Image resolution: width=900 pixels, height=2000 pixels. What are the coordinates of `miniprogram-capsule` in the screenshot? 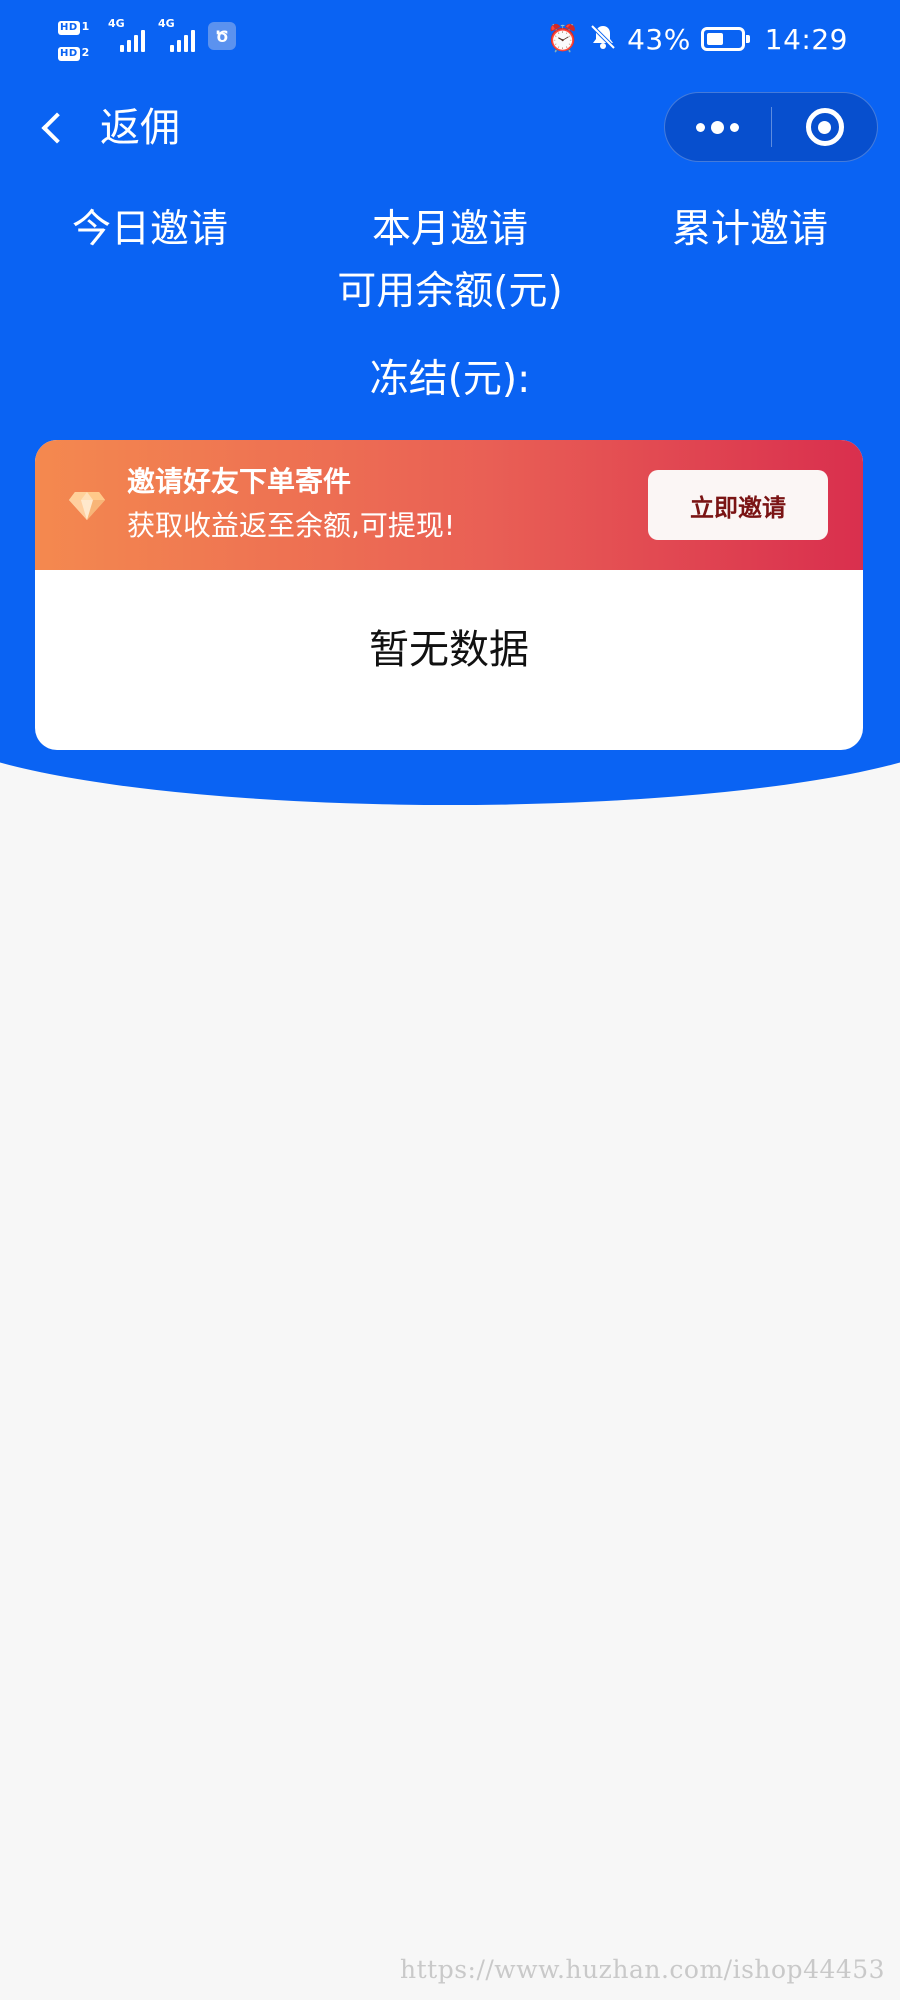 It's located at (771, 127).